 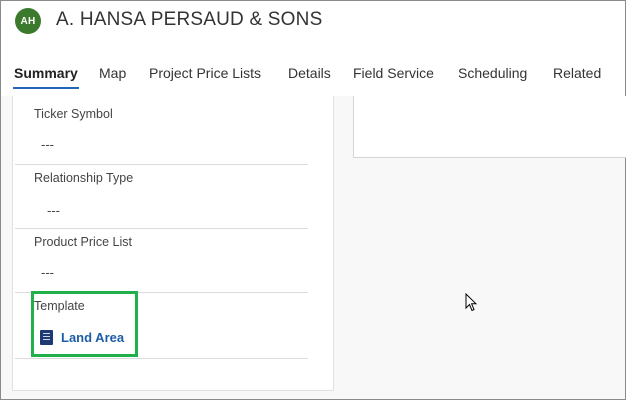 I want to click on template-highlight-box, so click(x=84, y=324).